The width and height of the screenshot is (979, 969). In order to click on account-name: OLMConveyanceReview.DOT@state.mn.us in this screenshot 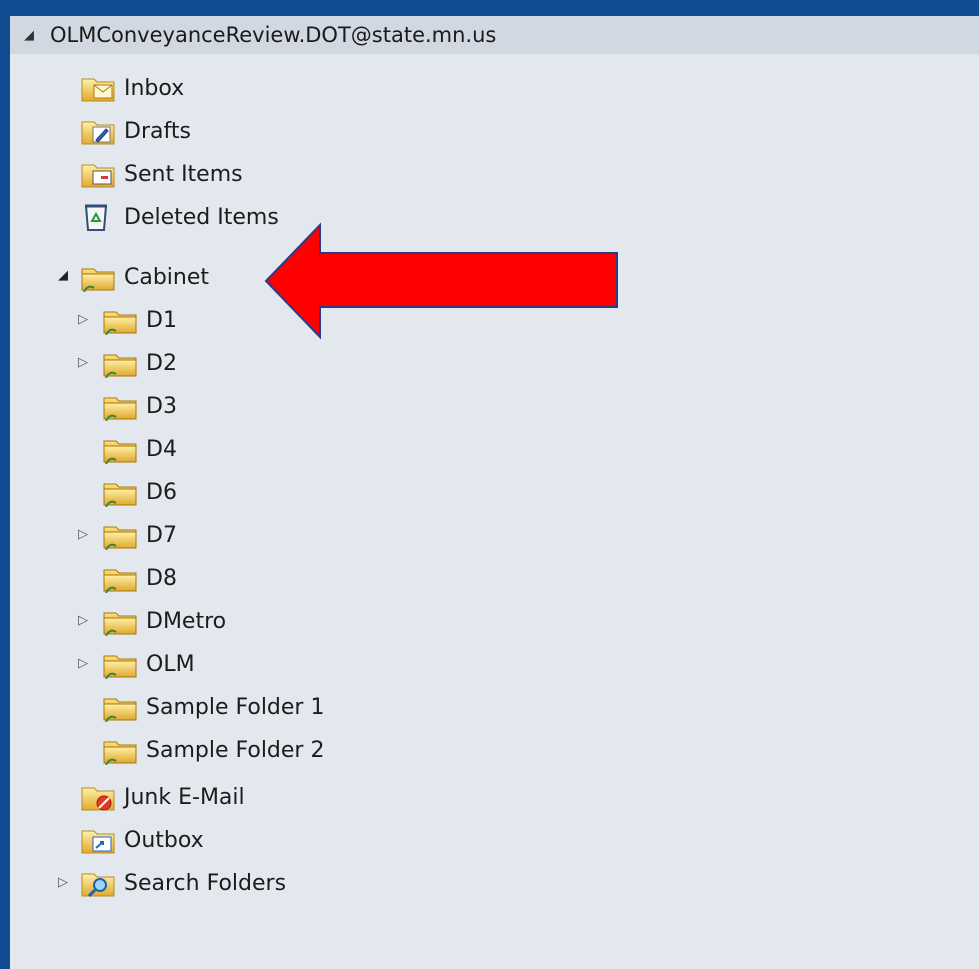, I will do `click(273, 35)`.